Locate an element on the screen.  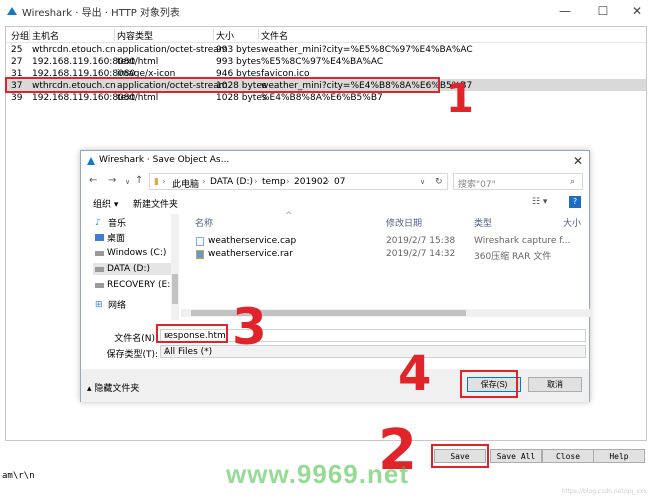
file-name: weatherservice.cap is located at coordinates (252, 241).